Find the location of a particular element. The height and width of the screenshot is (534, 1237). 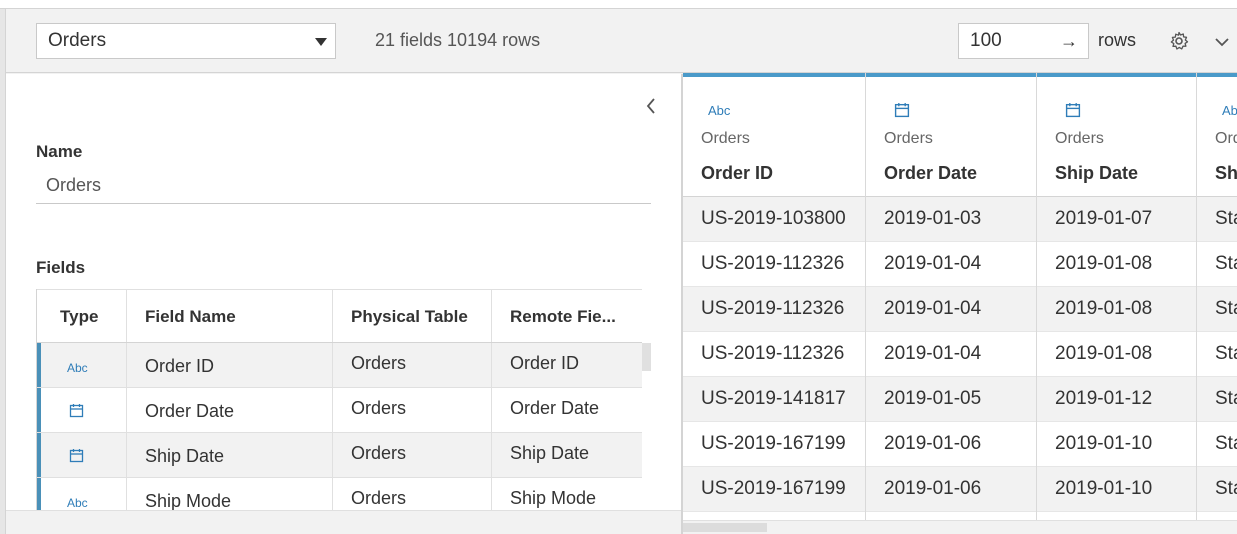

table-row: Ship Date Orders Ship Date is located at coordinates (339, 455).